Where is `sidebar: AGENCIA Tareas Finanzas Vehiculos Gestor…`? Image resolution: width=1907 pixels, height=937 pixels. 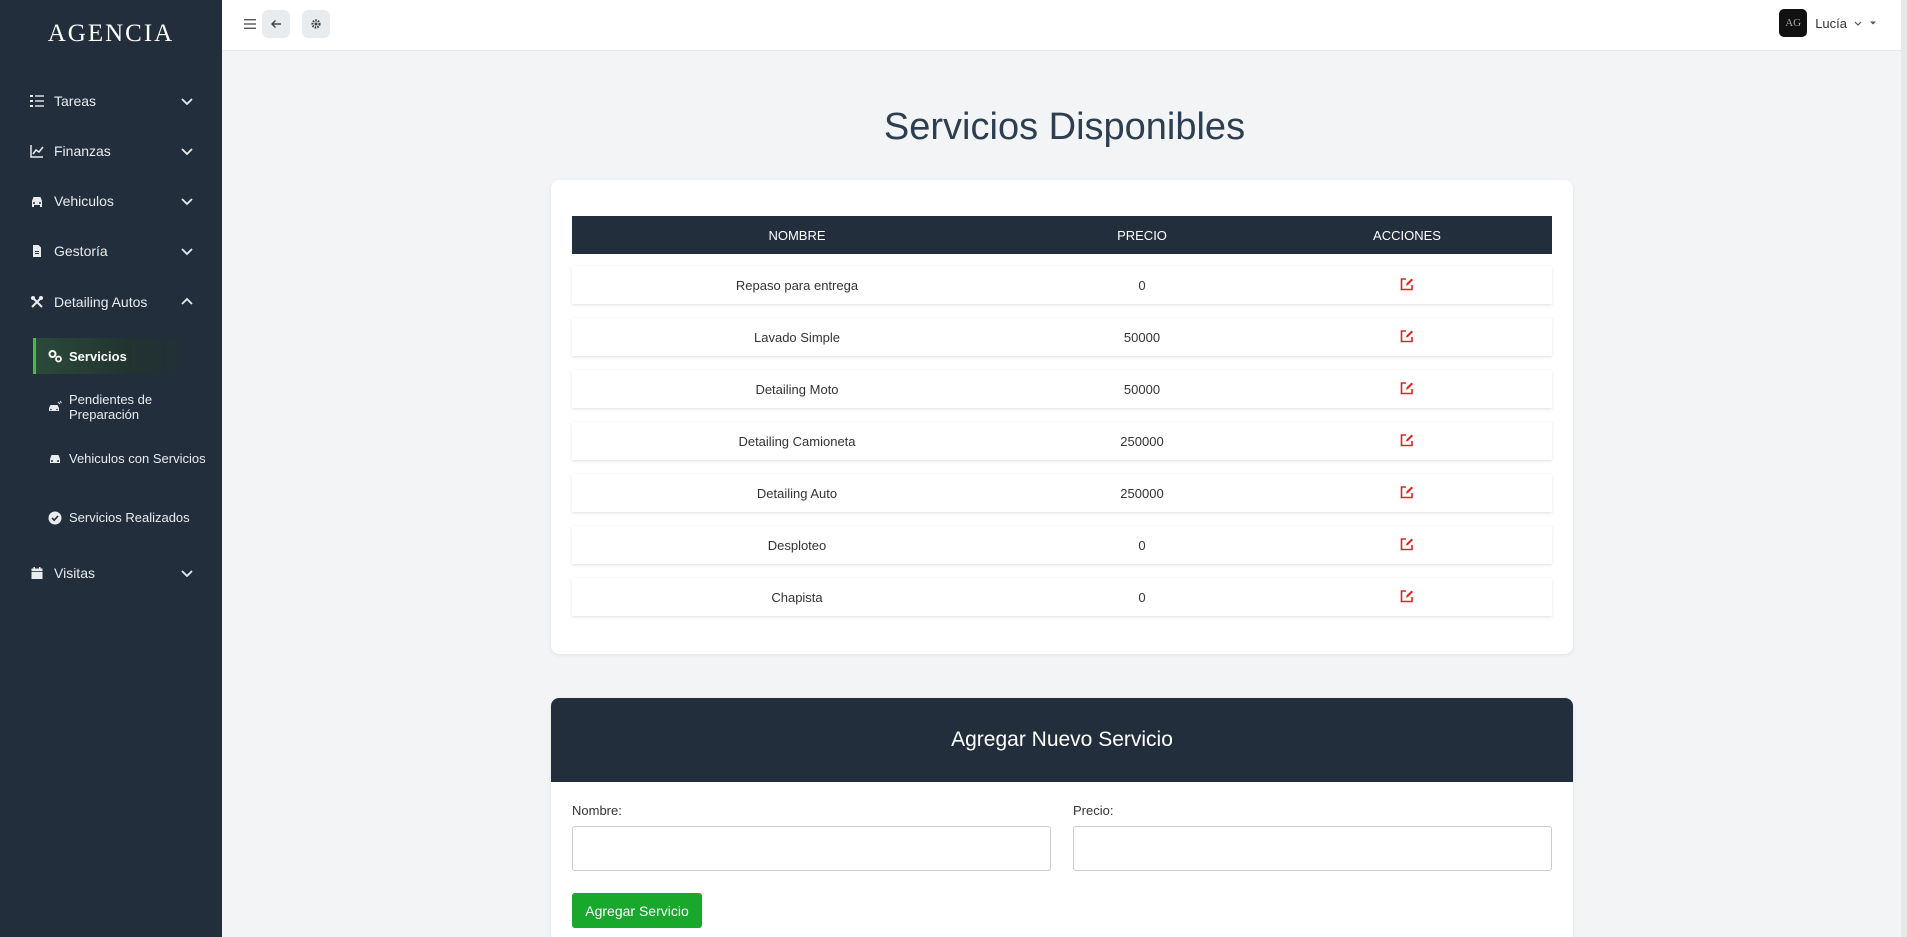
sidebar: AGENCIA Tareas Finanzas Vehiculos Gestor… is located at coordinates (111, 468).